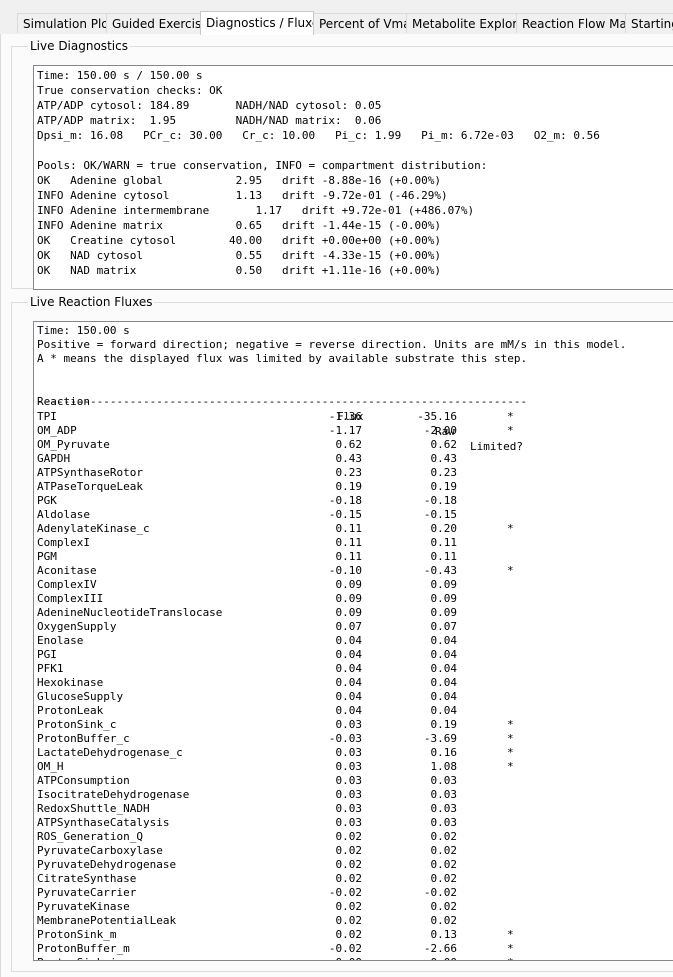 Image resolution: width=673 pixels, height=977 pixels. I want to click on table-row: RedoxShuttle_NADH 0.03 0.03, so click(331, 808).